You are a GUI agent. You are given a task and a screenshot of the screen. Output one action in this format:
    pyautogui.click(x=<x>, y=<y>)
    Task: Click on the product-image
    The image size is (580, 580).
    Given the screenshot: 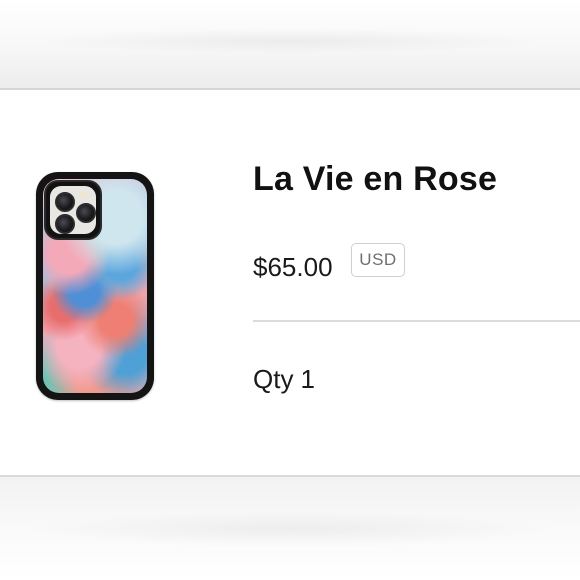 What is the action you would take?
    pyautogui.click(x=95, y=286)
    